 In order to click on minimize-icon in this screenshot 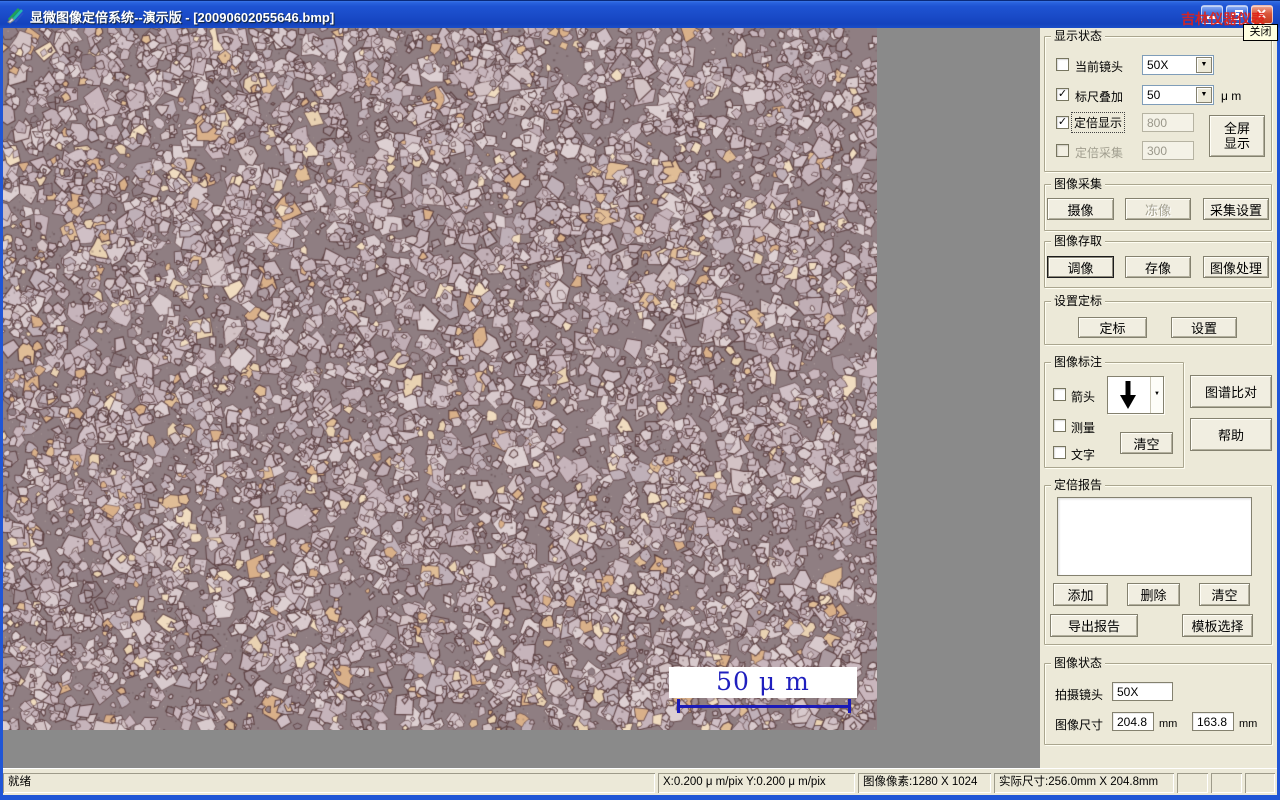, I will do `click(1211, 17)`.